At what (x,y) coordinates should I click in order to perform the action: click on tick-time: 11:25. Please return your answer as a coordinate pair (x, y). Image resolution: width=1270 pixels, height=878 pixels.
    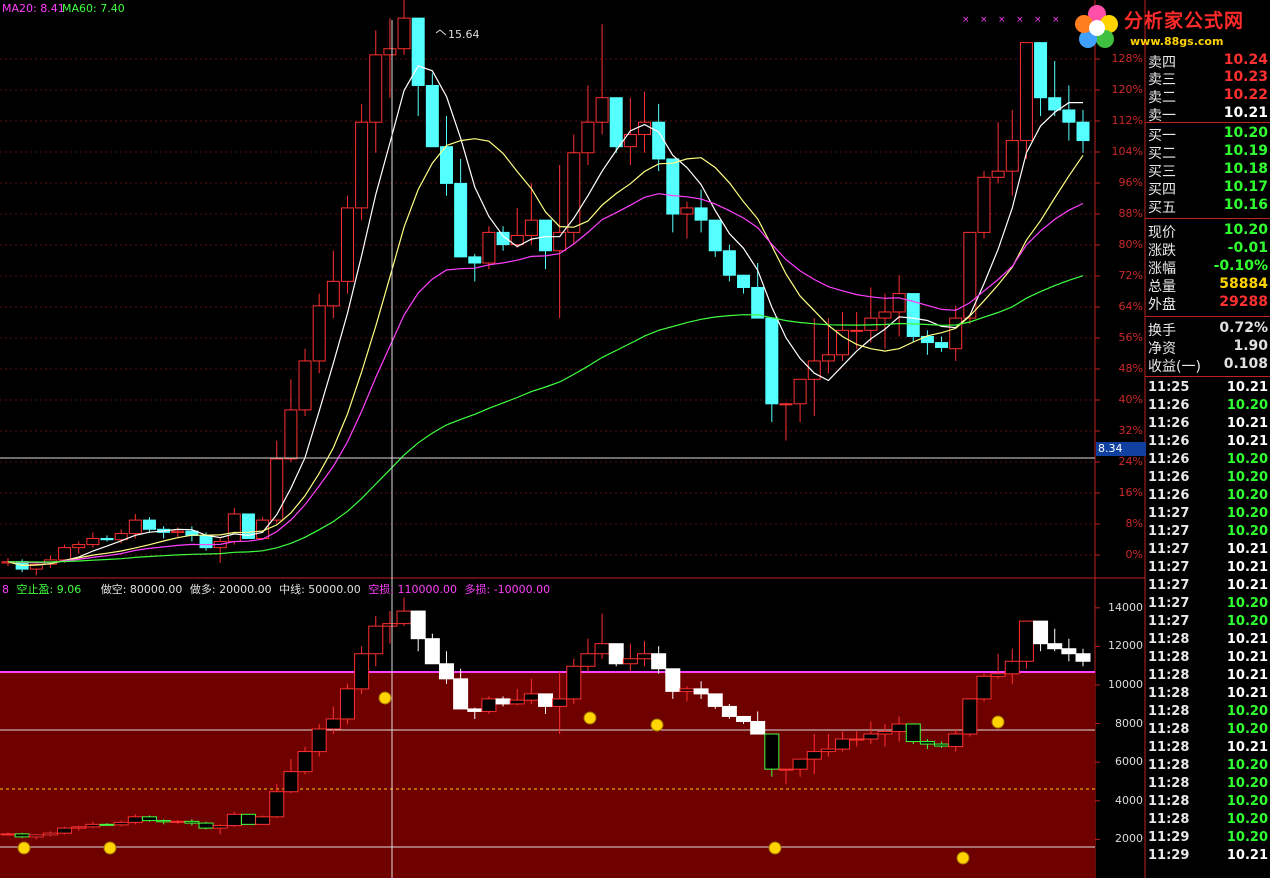
    Looking at the image, I should click on (1169, 387).